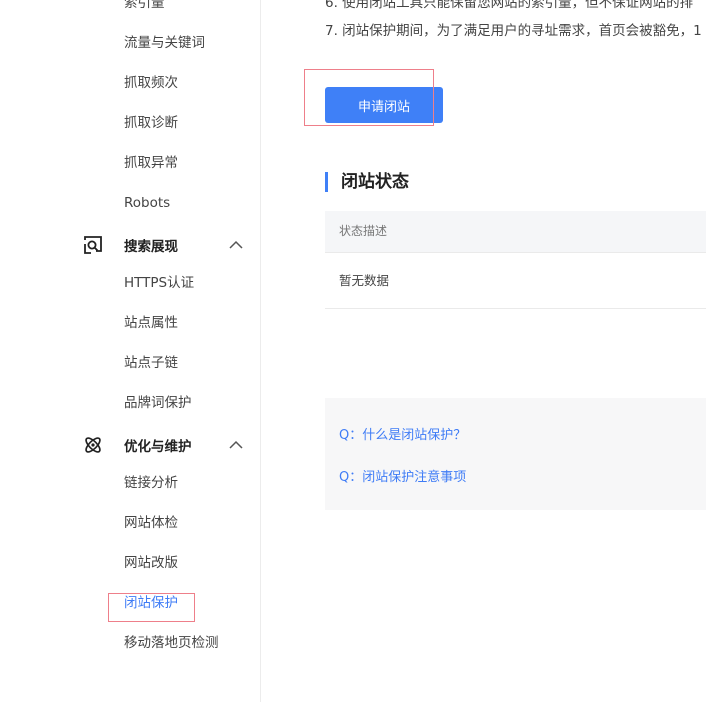 The image size is (706, 702). Describe the element at coordinates (151, 523) in the screenshot. I see `sidebar-item-site-checkup: 网站体检` at that location.